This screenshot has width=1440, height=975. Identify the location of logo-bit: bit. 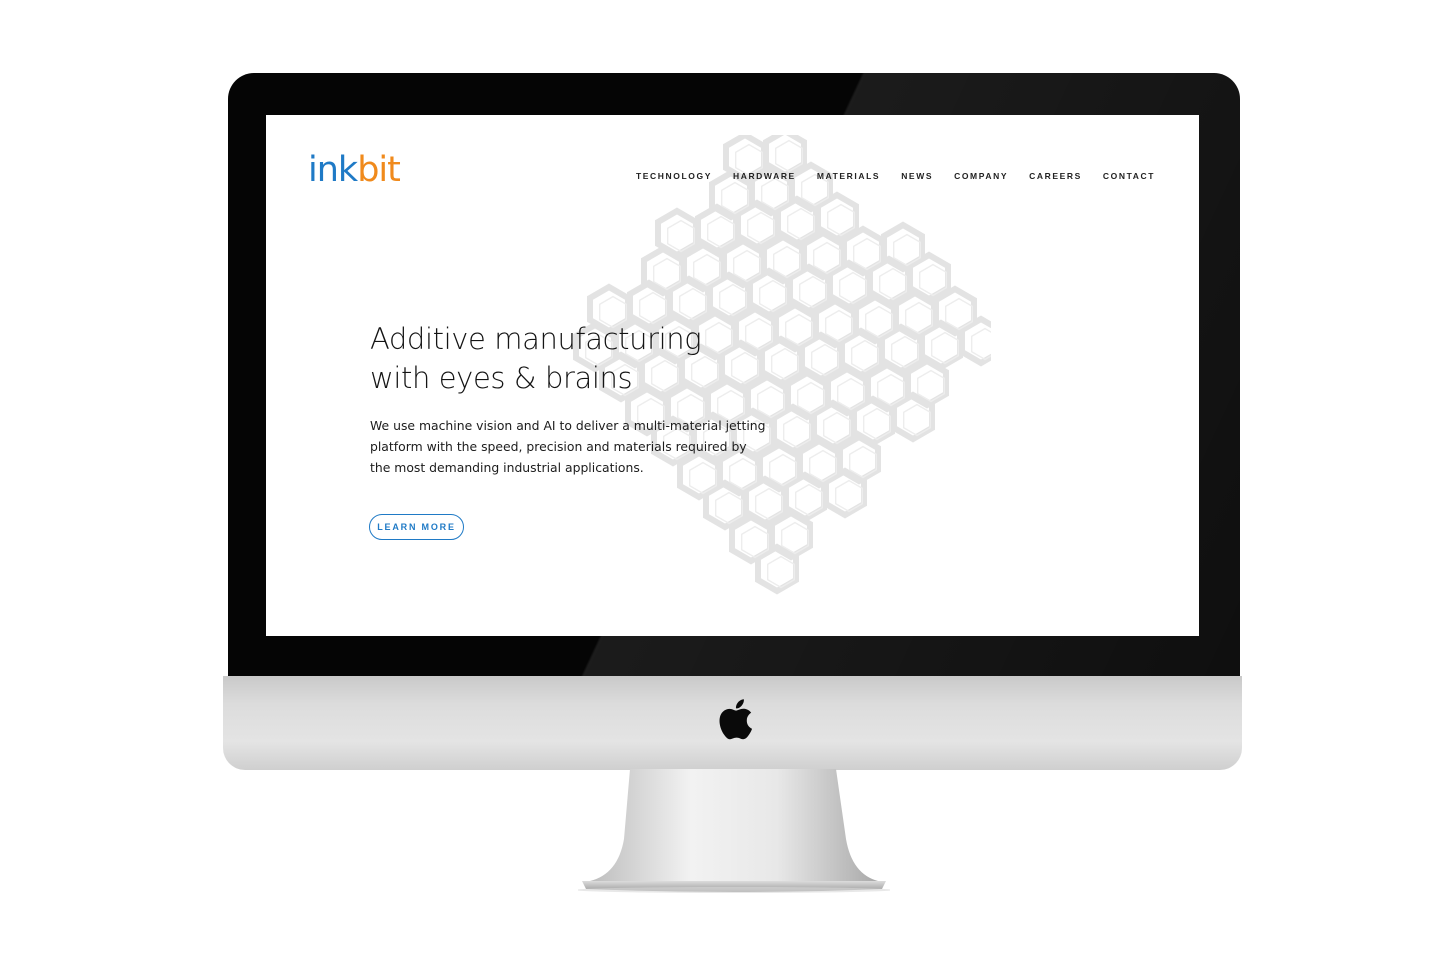
(379, 170).